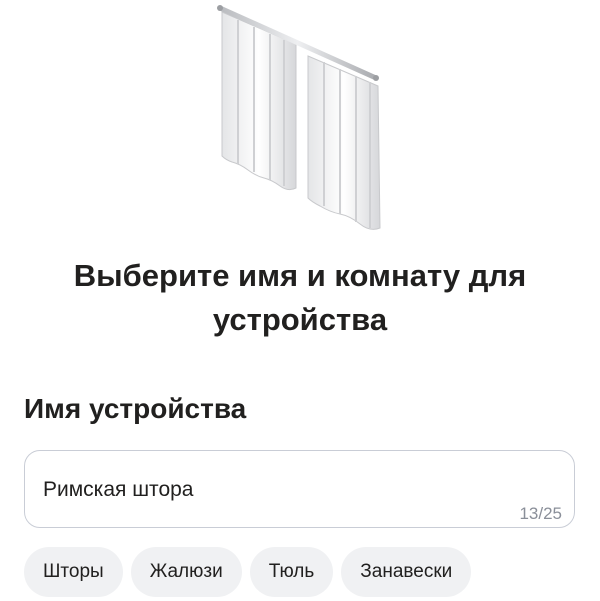 Image resolution: width=600 pixels, height=601 pixels. What do you see at coordinates (73, 572) in the screenshot?
I see `suggestion-chip: Шторы` at bounding box center [73, 572].